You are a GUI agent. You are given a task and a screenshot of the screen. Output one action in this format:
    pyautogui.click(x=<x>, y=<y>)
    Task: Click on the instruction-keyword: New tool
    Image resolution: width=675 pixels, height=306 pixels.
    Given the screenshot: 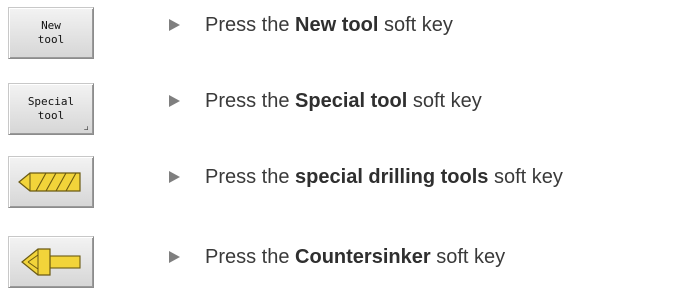 What is the action you would take?
    pyautogui.click(x=337, y=25)
    